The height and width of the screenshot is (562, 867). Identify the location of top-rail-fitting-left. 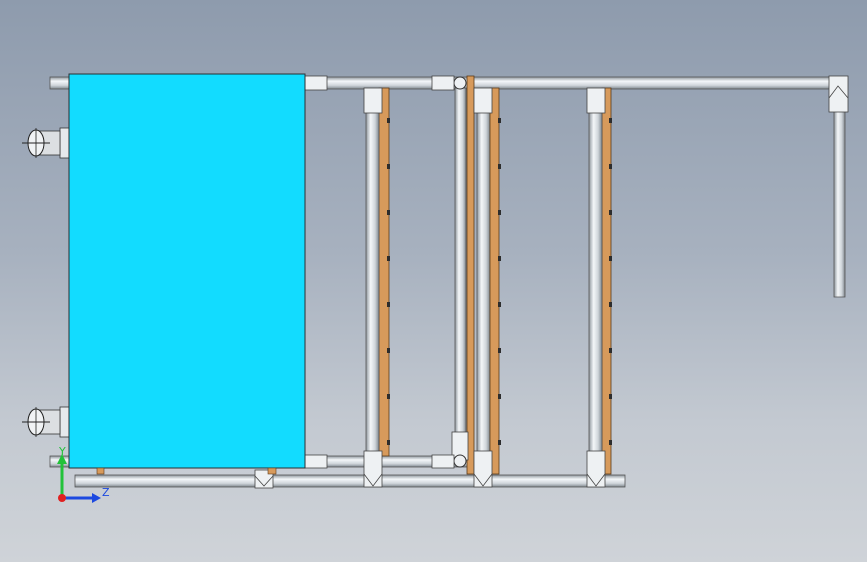
(316, 83).